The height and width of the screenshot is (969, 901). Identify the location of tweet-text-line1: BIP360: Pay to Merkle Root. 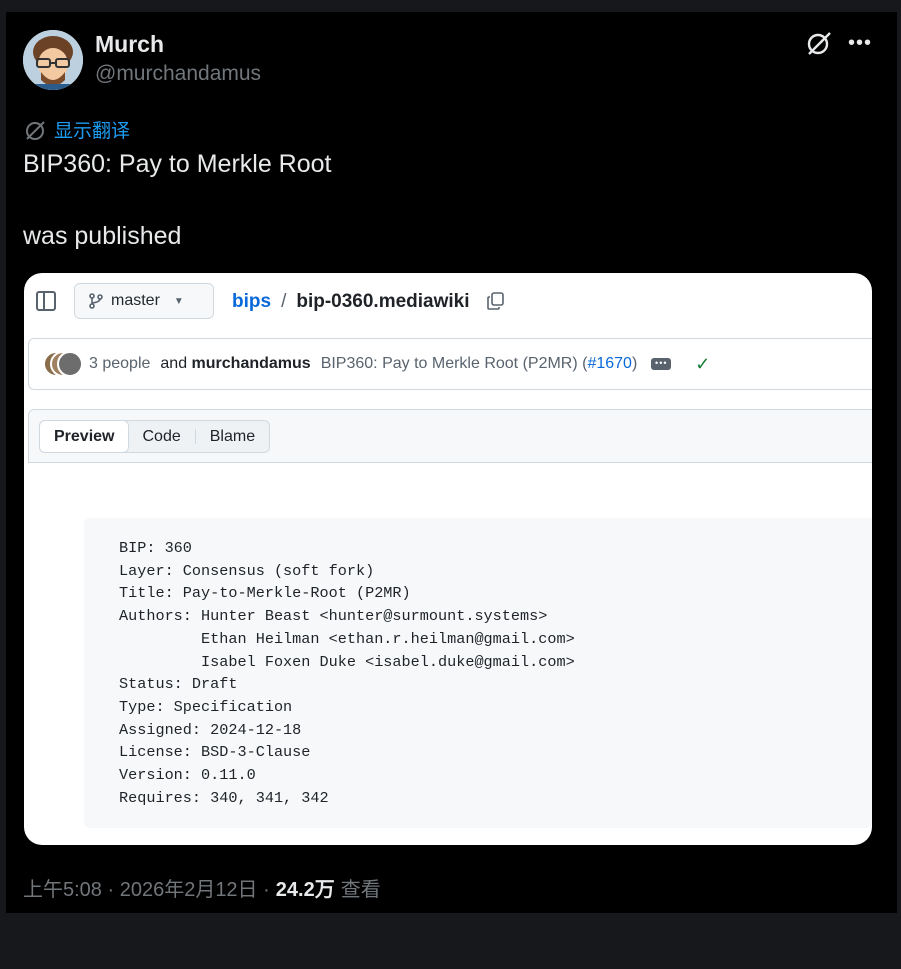
(177, 164).